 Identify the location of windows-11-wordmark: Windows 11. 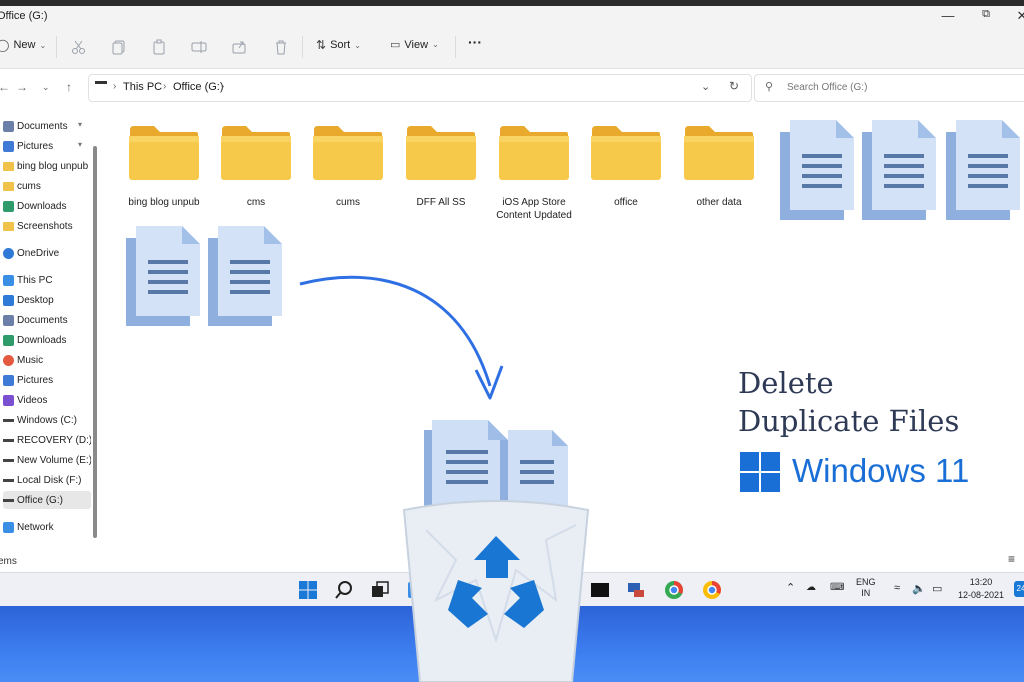
(881, 470).